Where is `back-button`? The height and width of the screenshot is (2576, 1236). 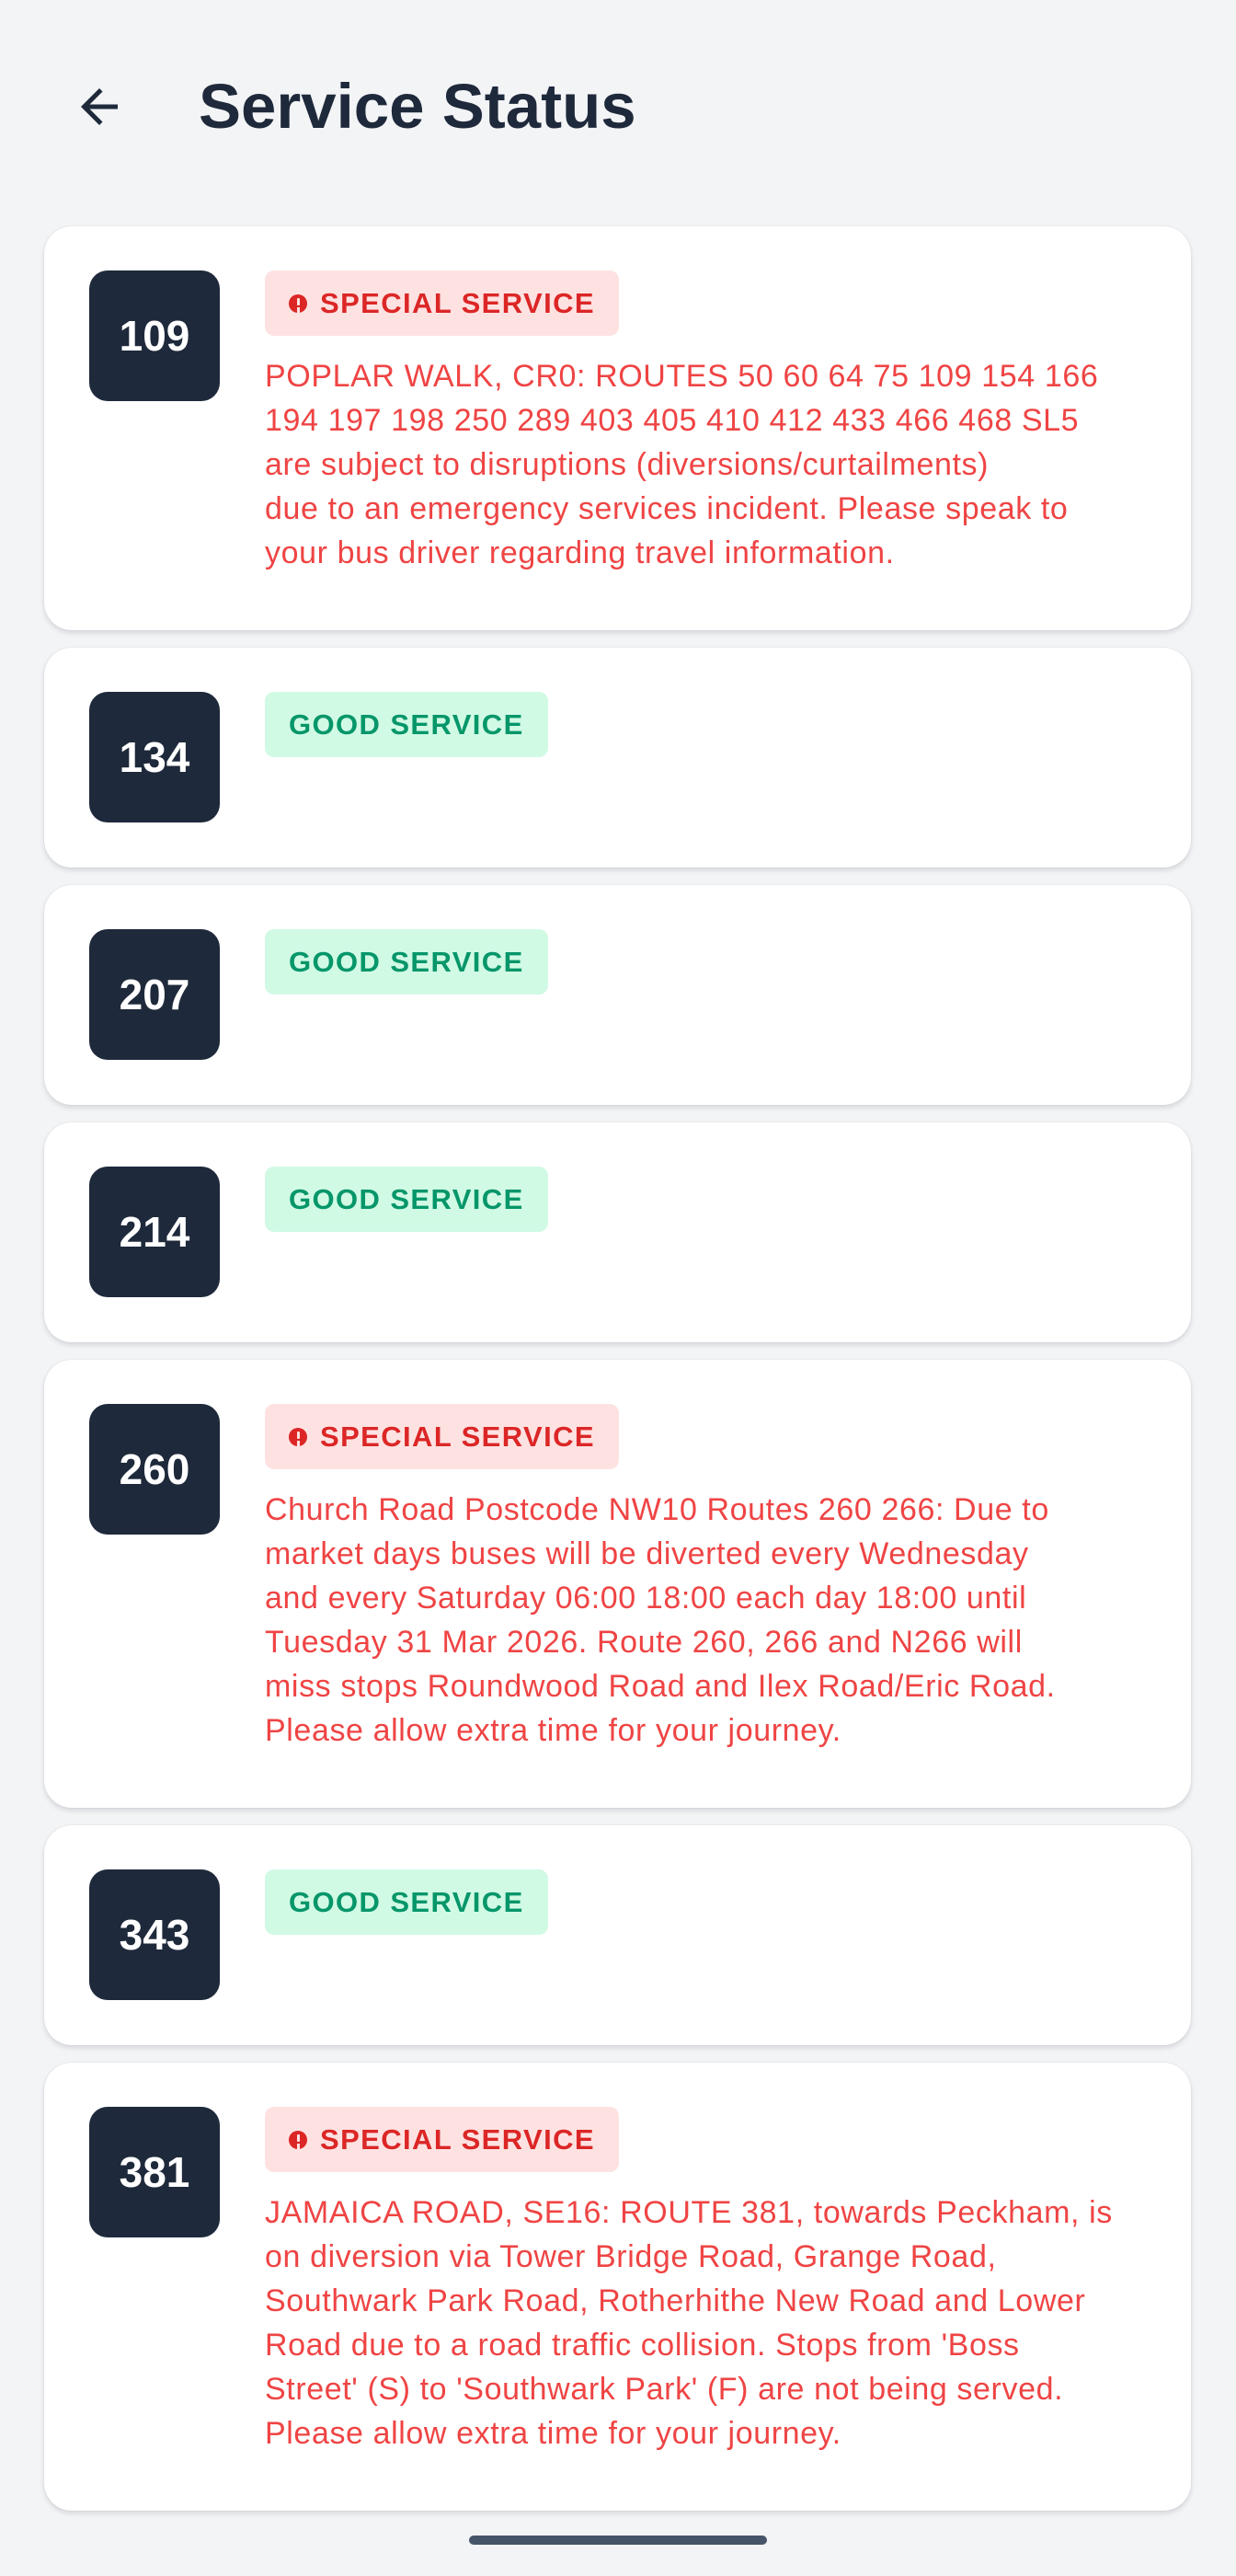
back-button is located at coordinates (99, 107).